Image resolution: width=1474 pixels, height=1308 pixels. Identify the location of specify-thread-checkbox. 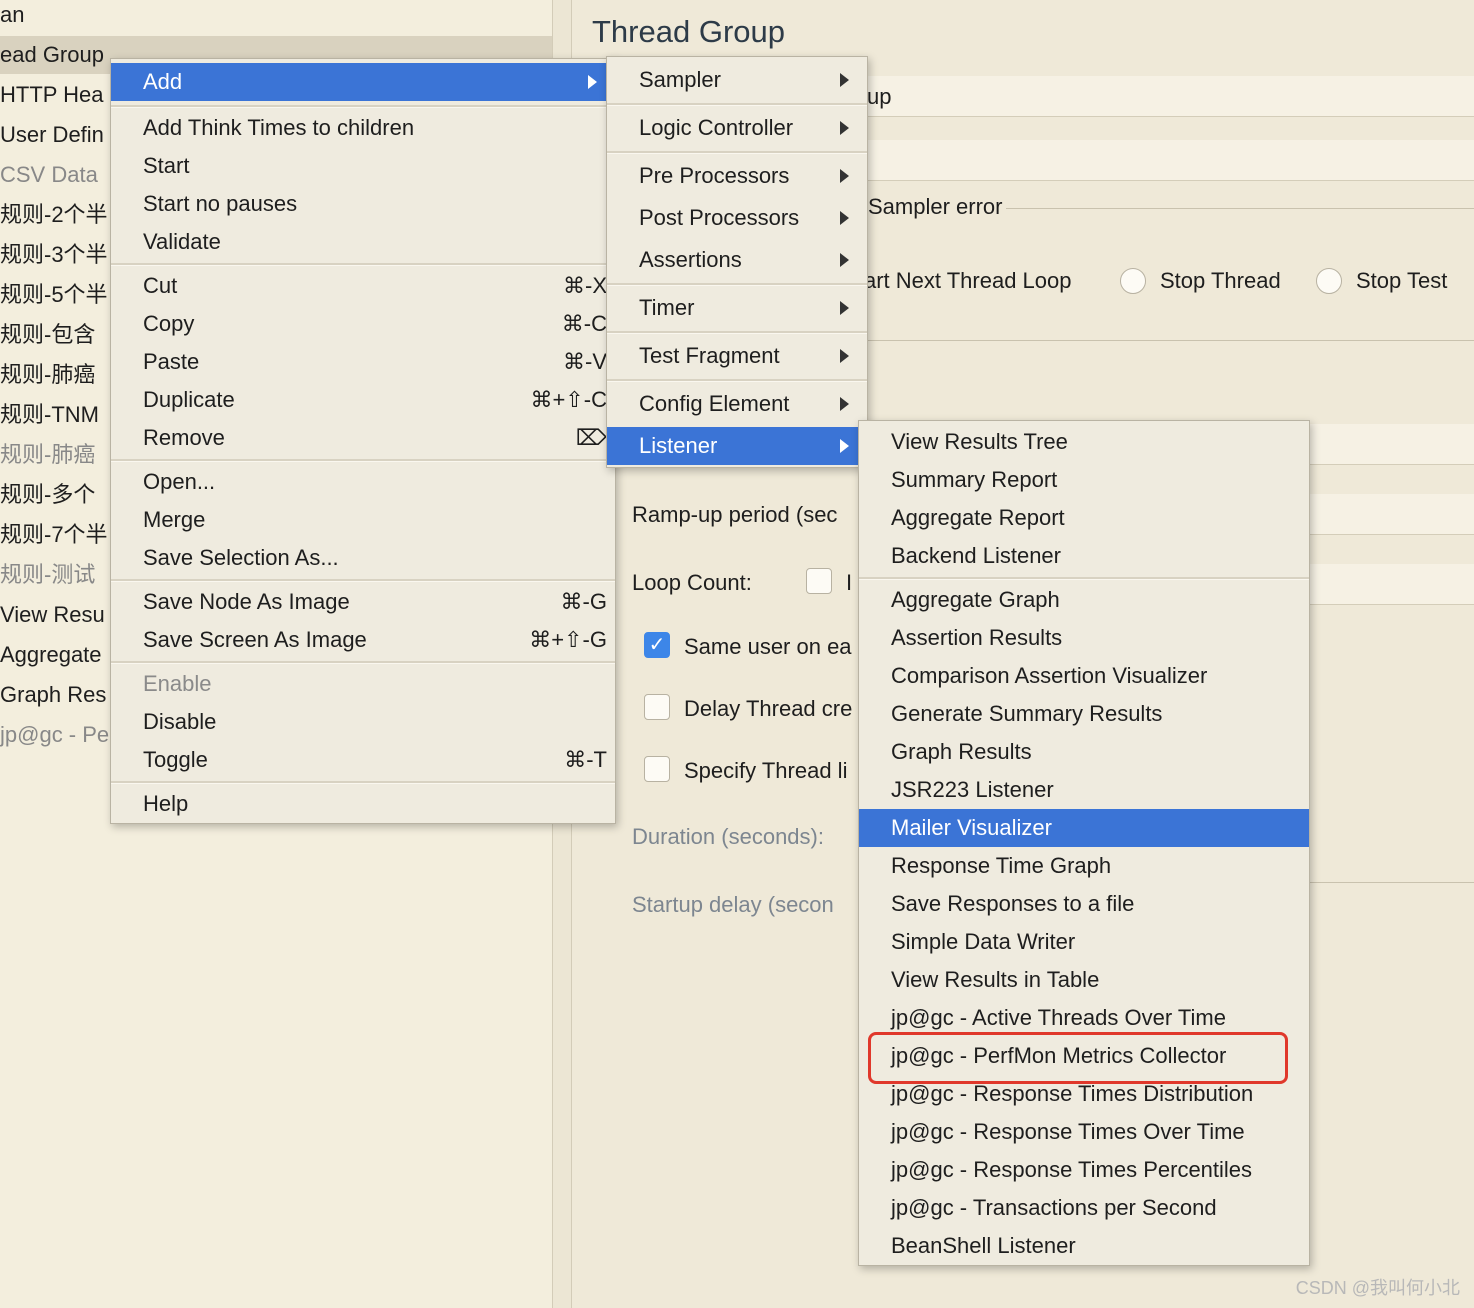
(657, 769).